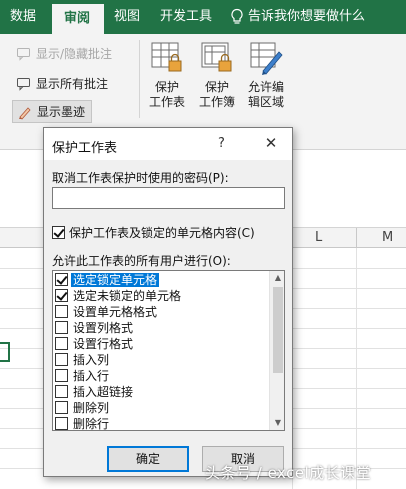 The width and height of the screenshot is (406, 489). I want to click on permission-item-format-columns: 设置列格式, so click(162, 327).